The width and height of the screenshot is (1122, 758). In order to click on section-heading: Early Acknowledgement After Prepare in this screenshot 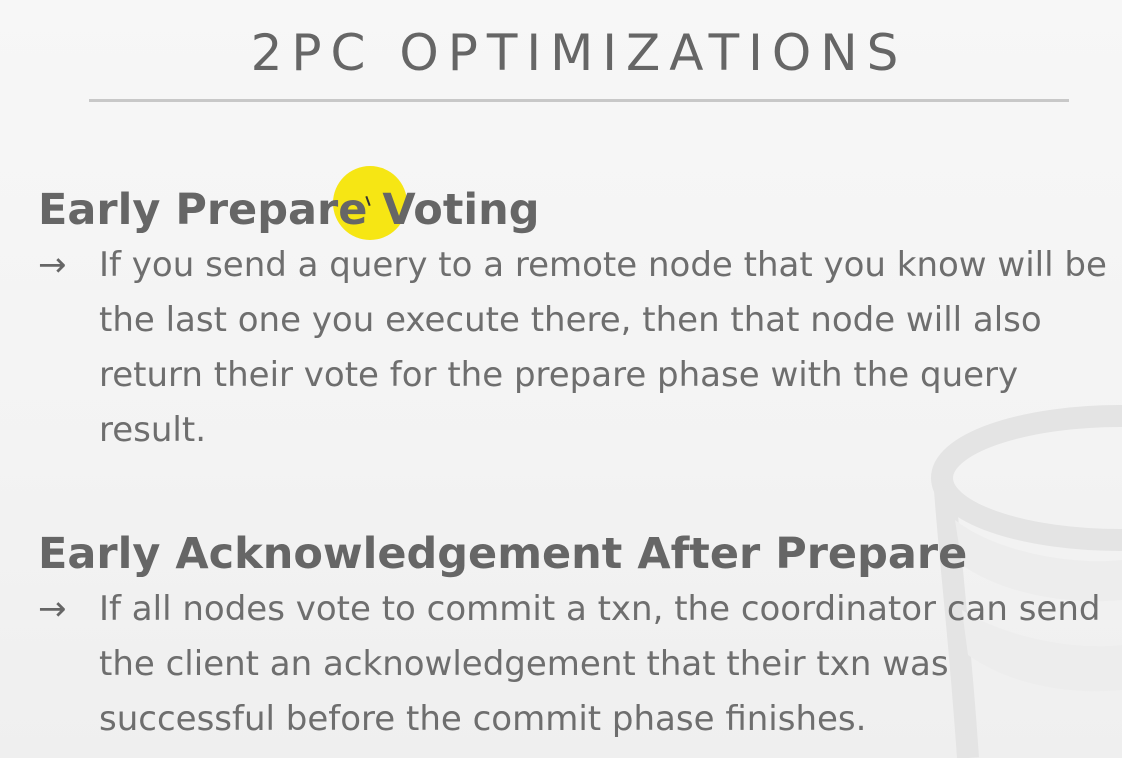, I will do `click(503, 554)`.